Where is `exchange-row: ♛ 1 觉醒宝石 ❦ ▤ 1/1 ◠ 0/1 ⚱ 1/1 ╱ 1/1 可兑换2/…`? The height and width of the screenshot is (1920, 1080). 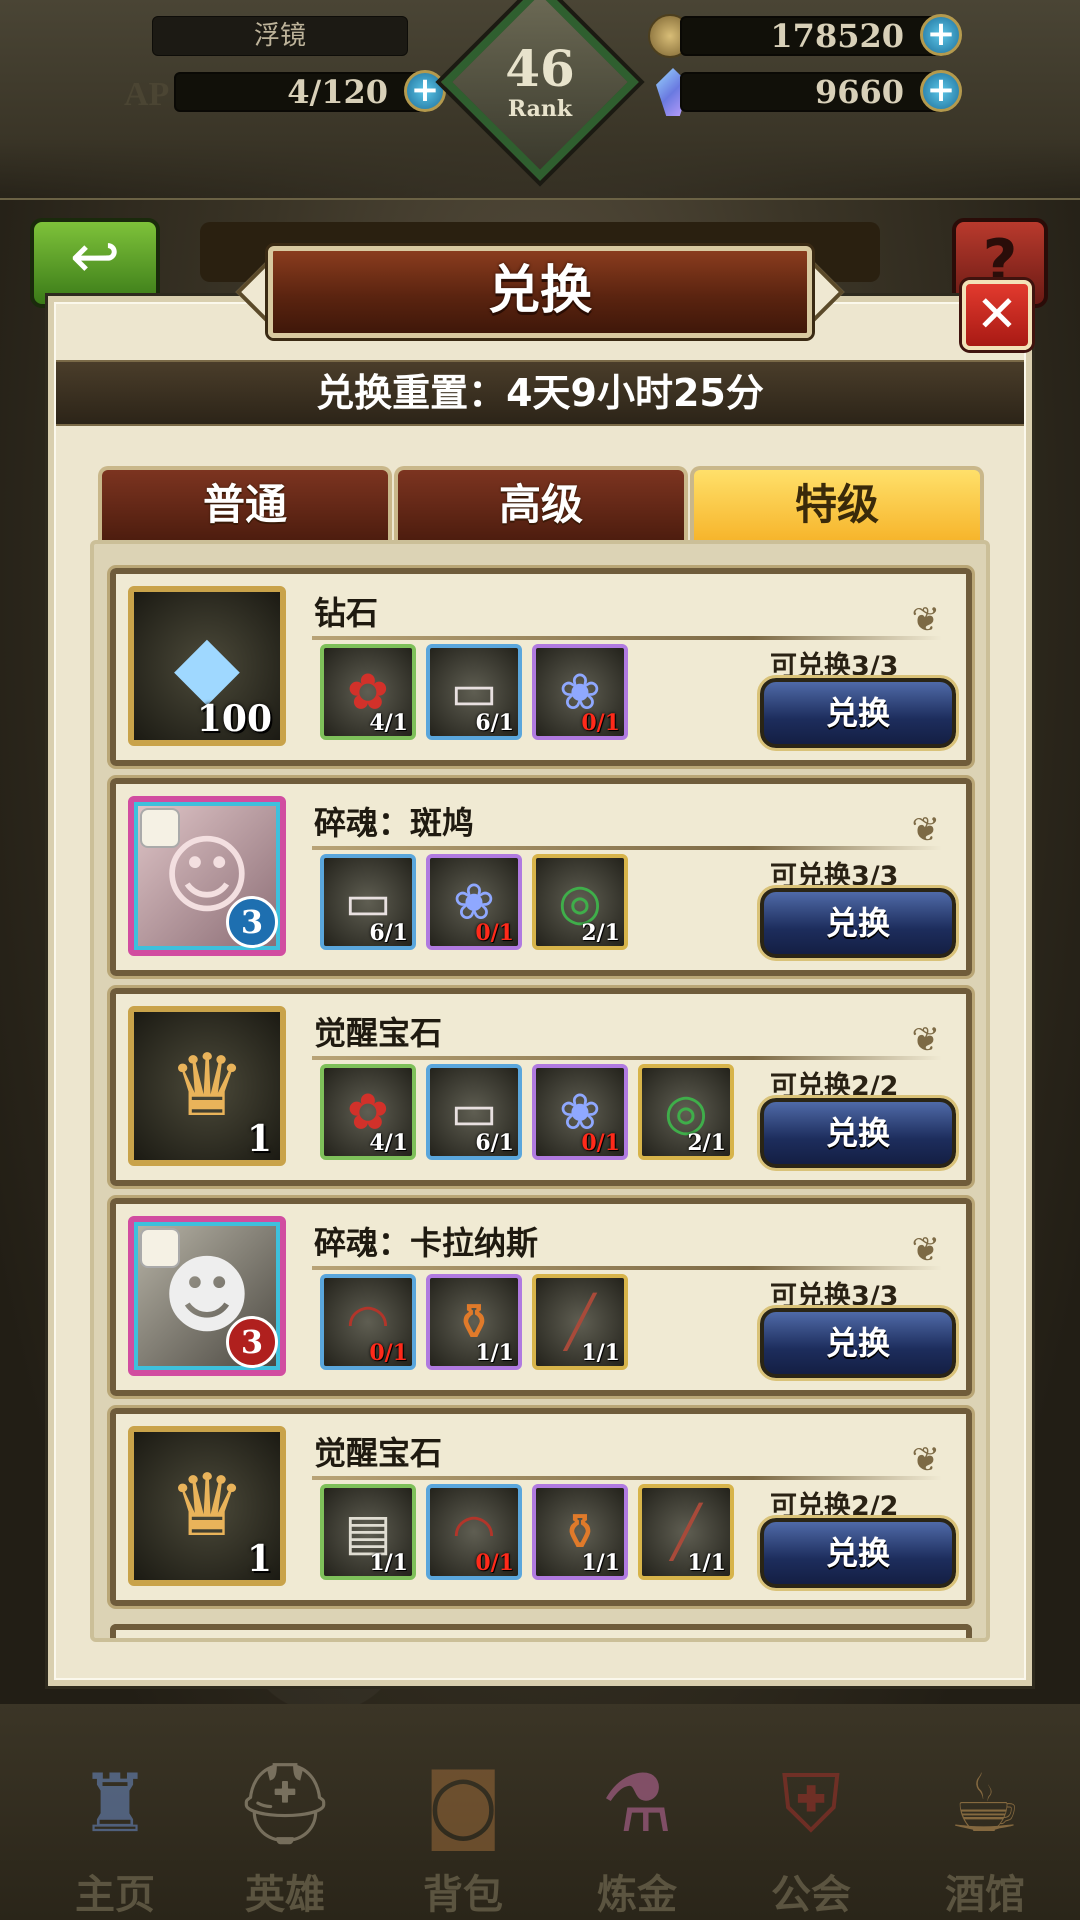 exchange-row: ♛ 1 觉醒宝石 ❦ ▤ 1/1 ◠ 0/1 ⚱ 1/1 ╱ 1/1 可兑换2/… is located at coordinates (541, 1507).